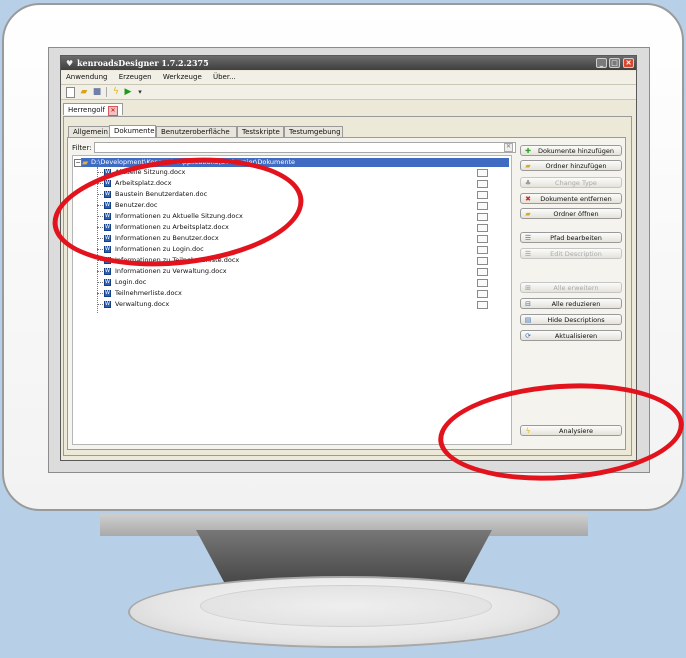 The image size is (686, 658). What do you see at coordinates (528, 166) in the screenshot?
I see `add-folder-icon: ▰` at bounding box center [528, 166].